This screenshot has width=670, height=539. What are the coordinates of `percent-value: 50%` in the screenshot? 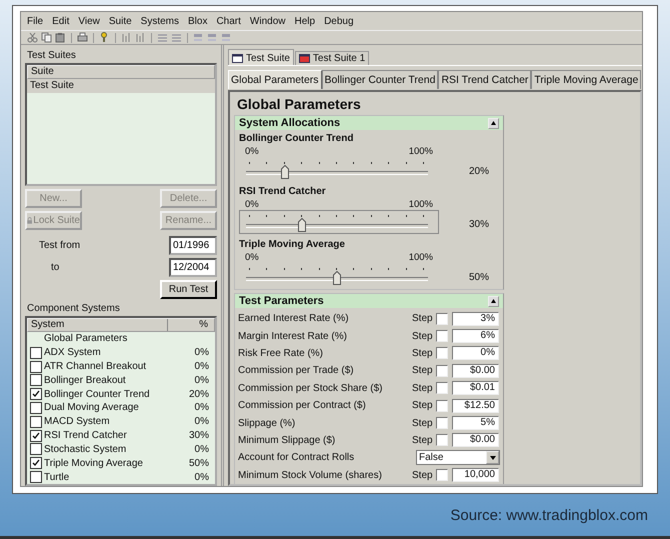 It's located at (199, 463).